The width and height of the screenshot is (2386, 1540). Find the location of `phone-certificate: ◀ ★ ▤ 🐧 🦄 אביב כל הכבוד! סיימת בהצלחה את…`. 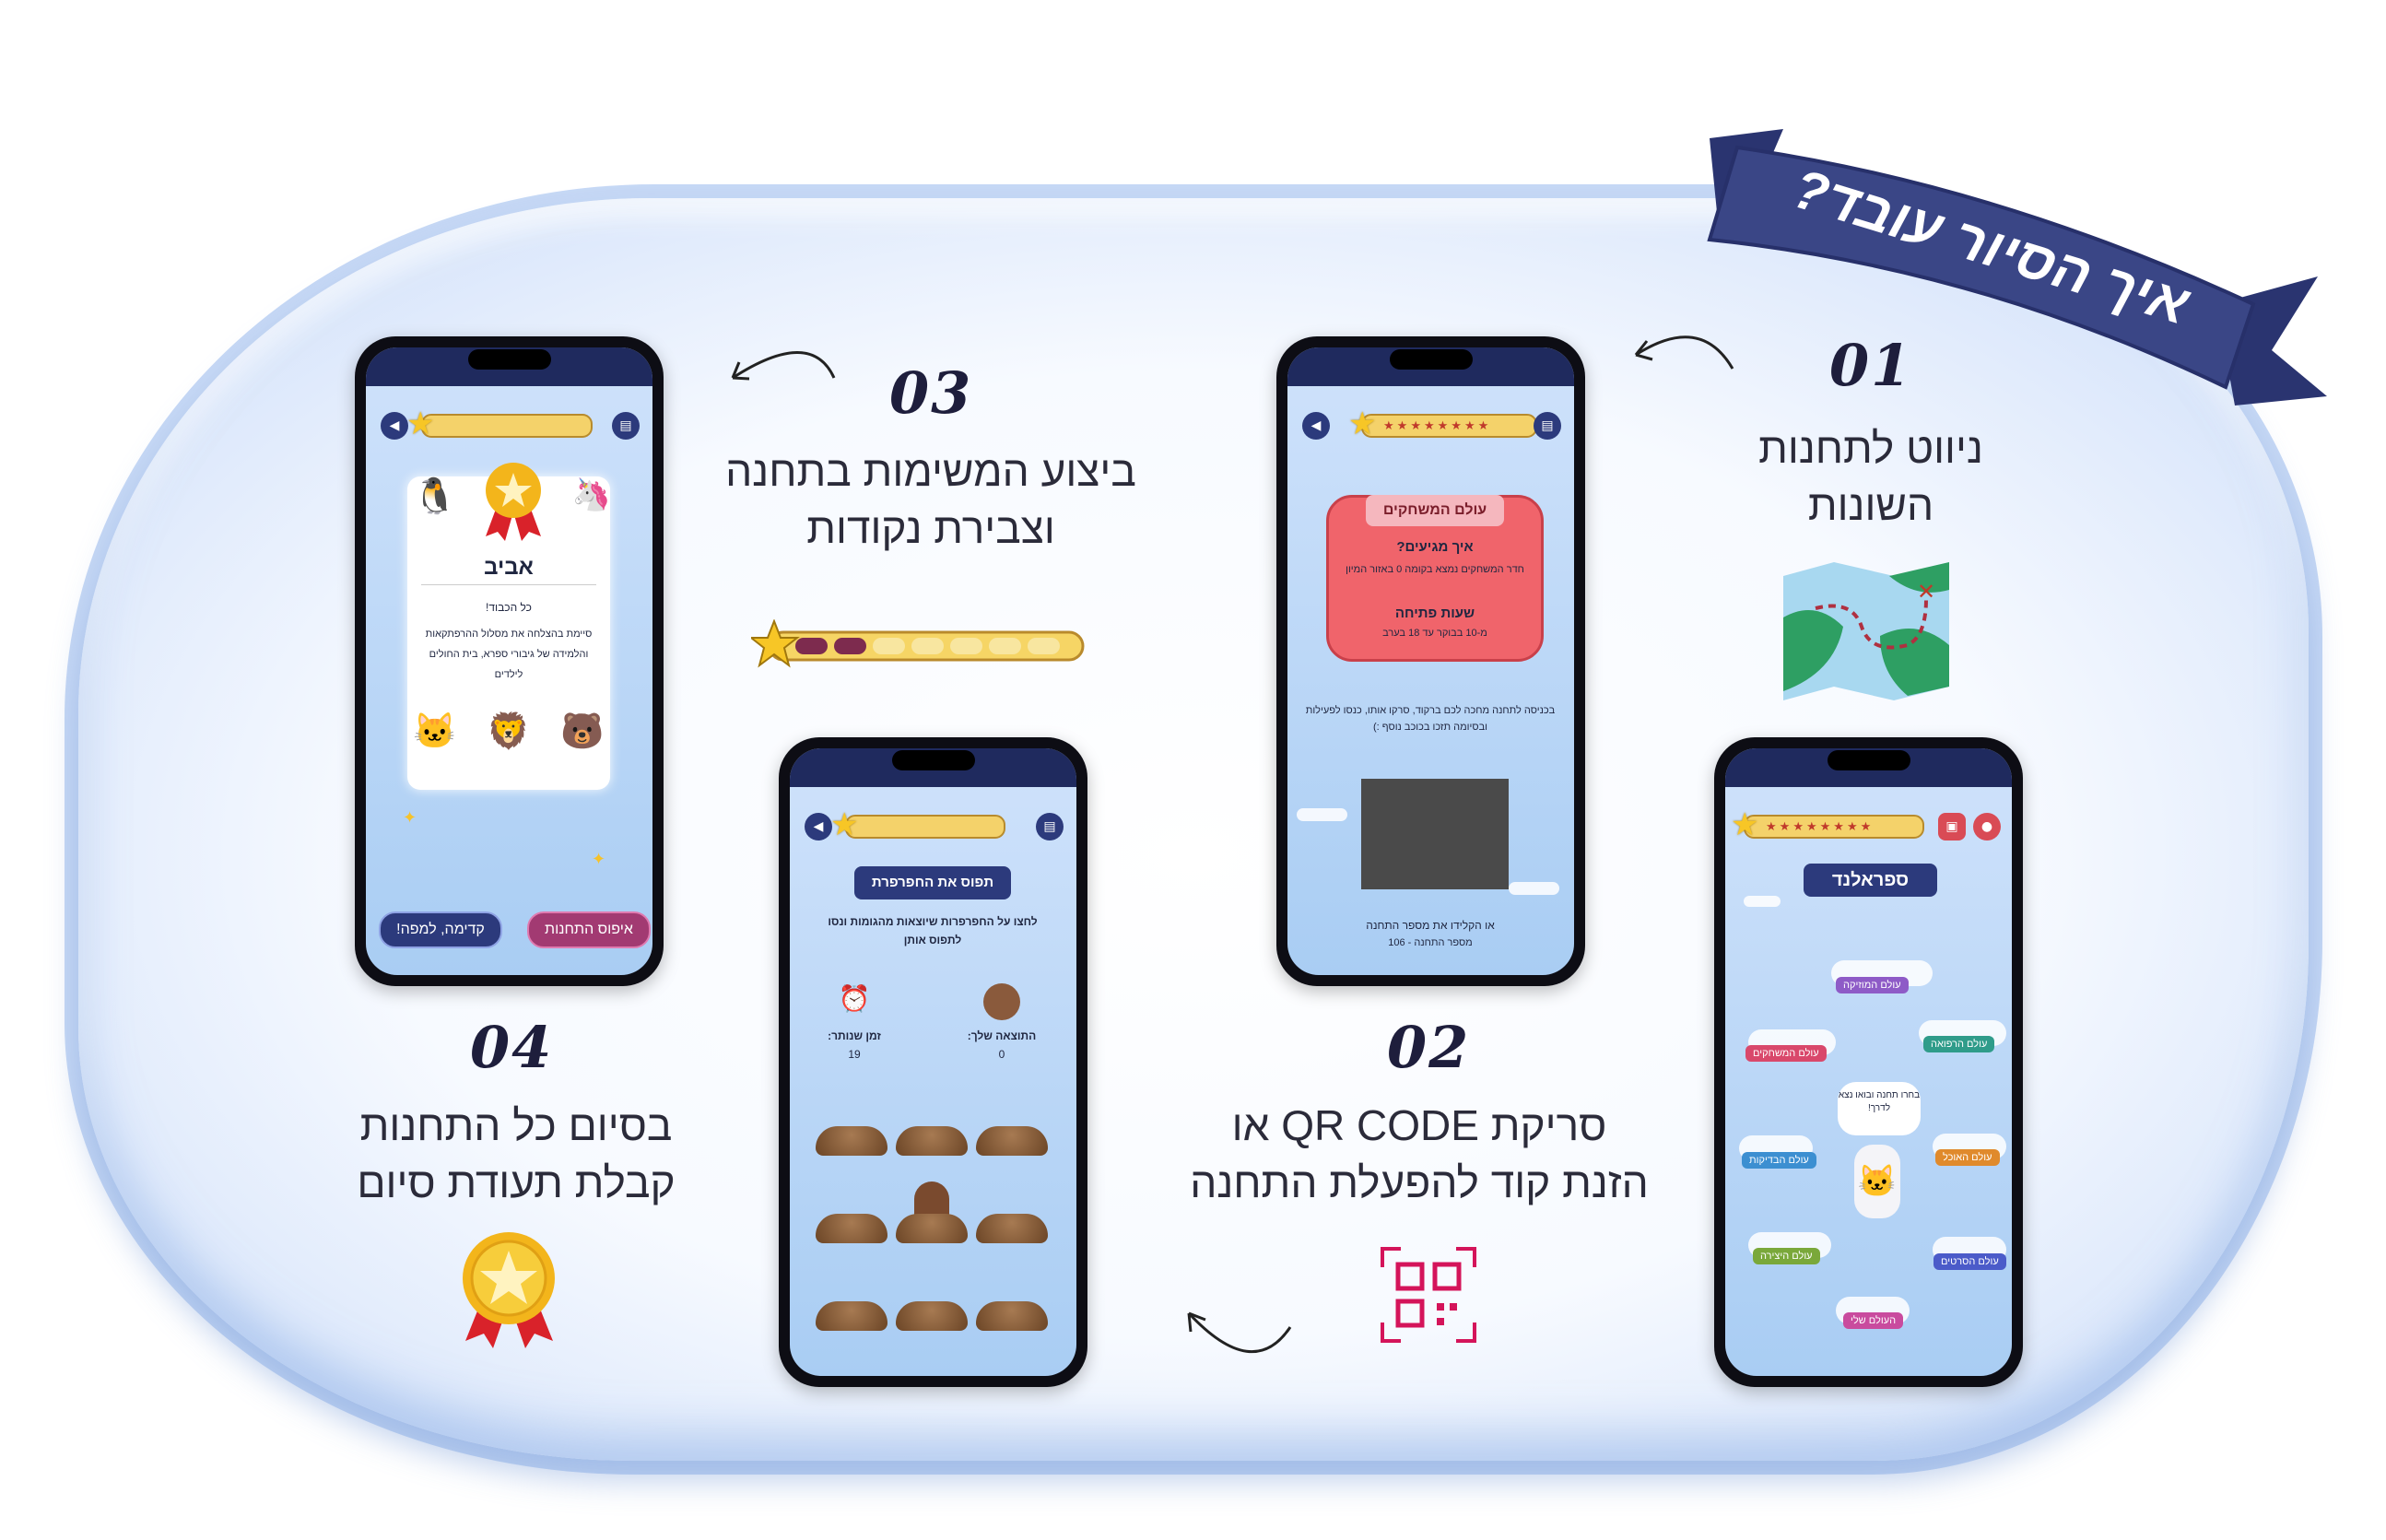

phone-certificate: ◀ ★ ▤ 🐧 🦄 אביב כל הכבוד! סיימת בהצלחה את… is located at coordinates (509, 661).